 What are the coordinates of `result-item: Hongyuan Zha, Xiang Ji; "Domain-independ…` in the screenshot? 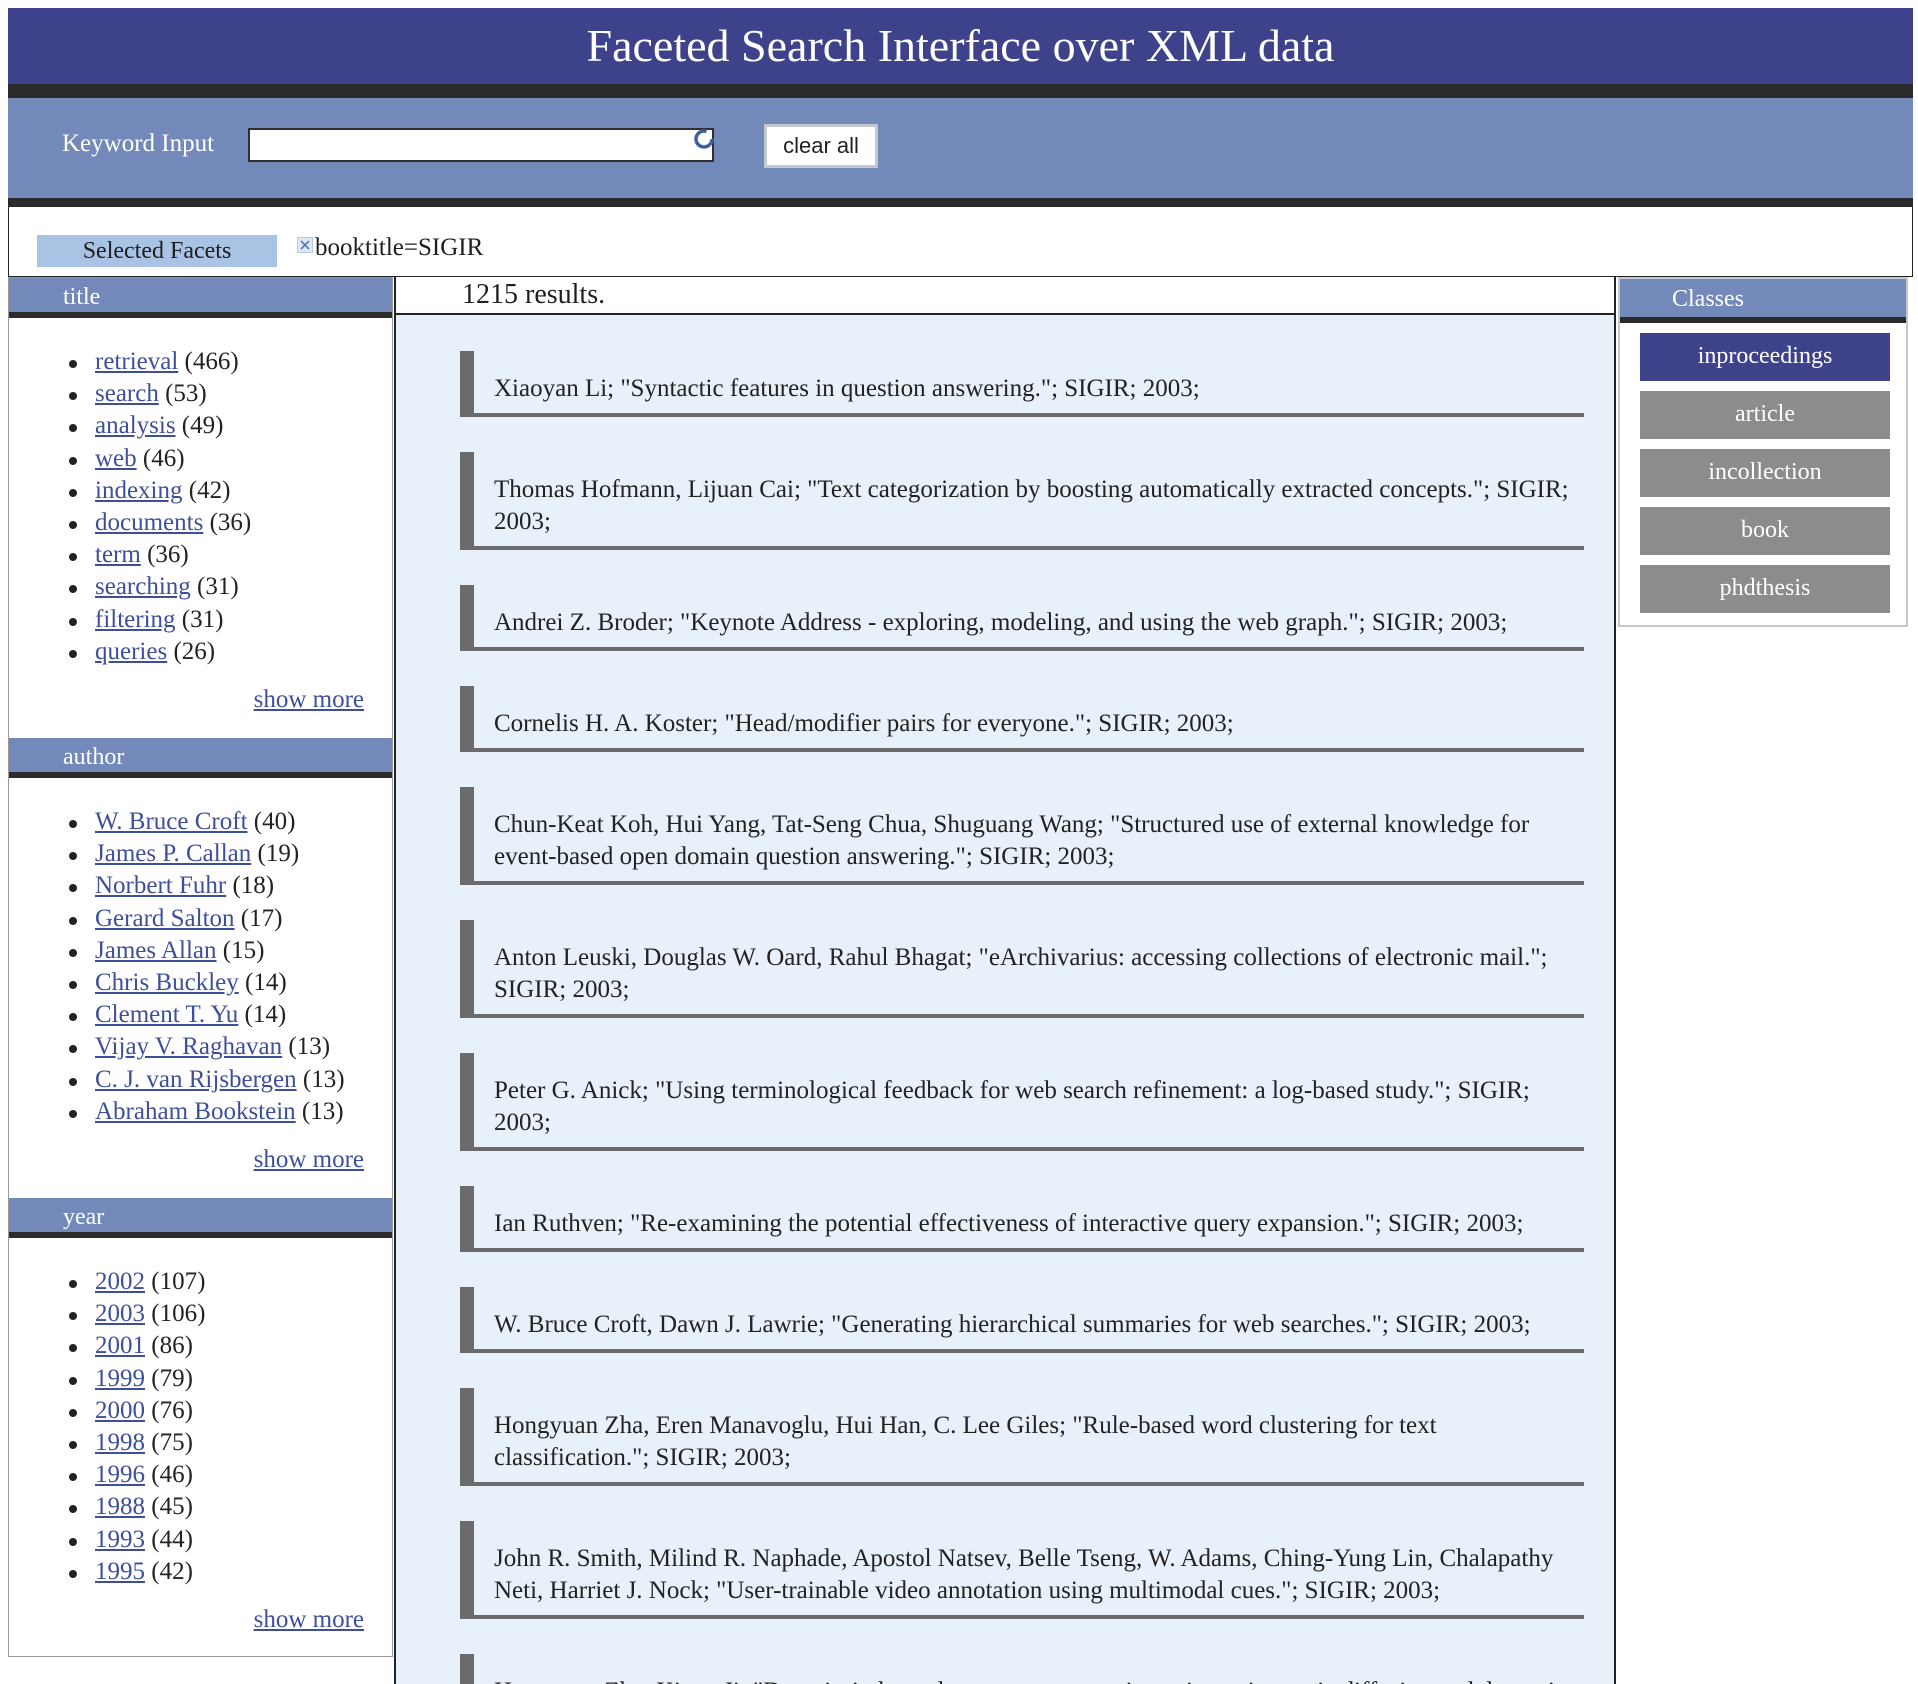 It's located at (1022, 1669).